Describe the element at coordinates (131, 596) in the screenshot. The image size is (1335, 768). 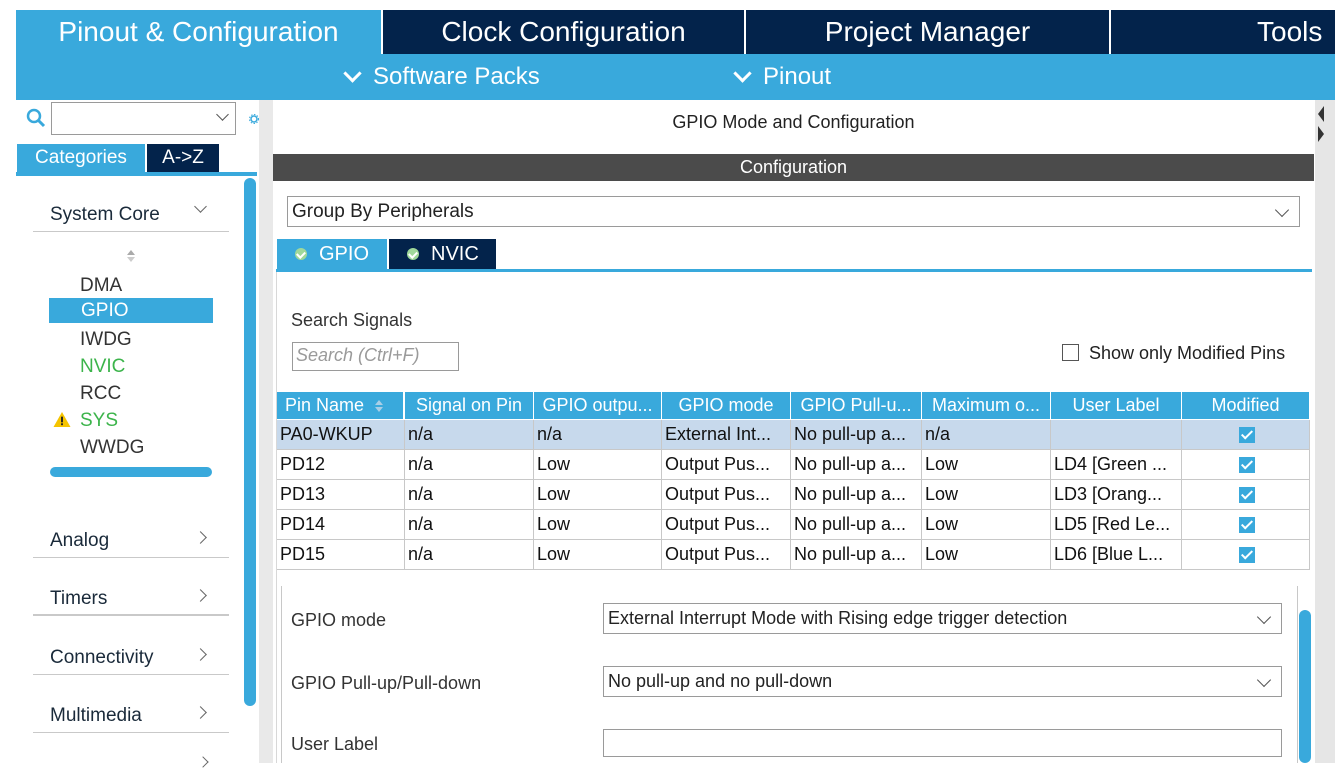
I see `section-timers: Timers` at that location.